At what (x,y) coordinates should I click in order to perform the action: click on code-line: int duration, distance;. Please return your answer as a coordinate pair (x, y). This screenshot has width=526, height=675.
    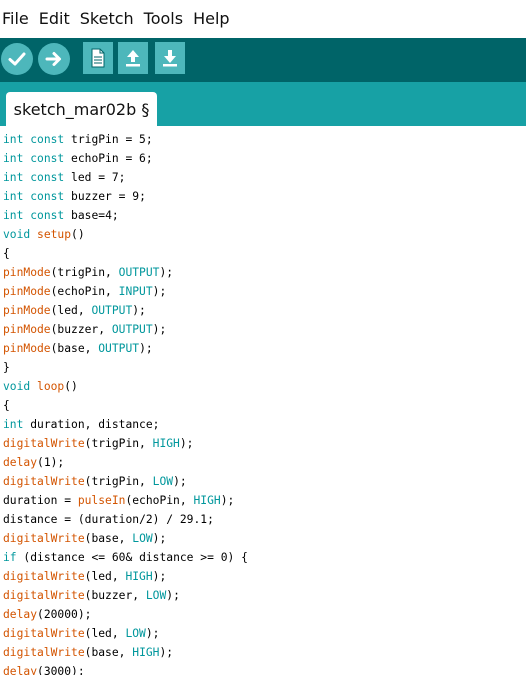
    Looking at the image, I should click on (81, 424).